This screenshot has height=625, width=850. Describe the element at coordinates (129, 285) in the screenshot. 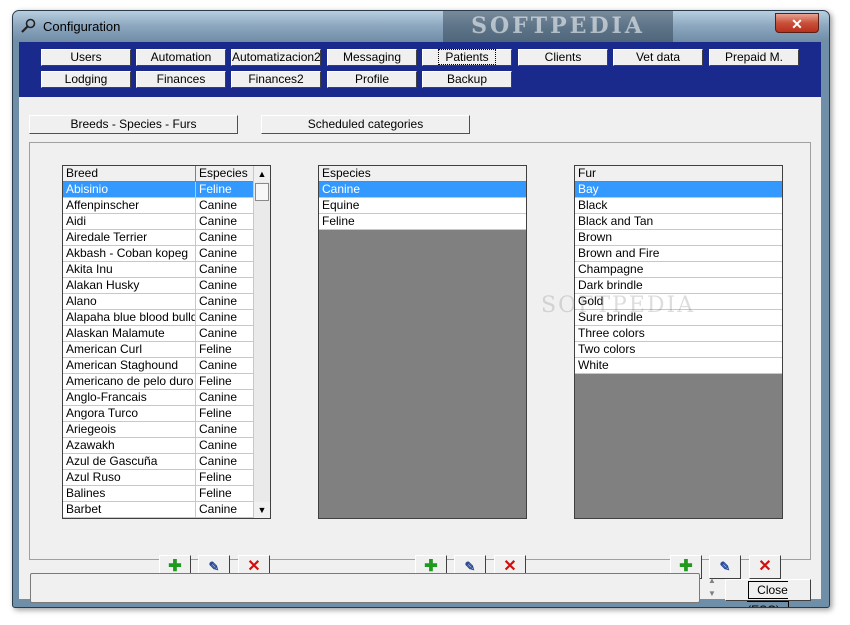

I see `breed-cell: Alakan Husky` at that location.